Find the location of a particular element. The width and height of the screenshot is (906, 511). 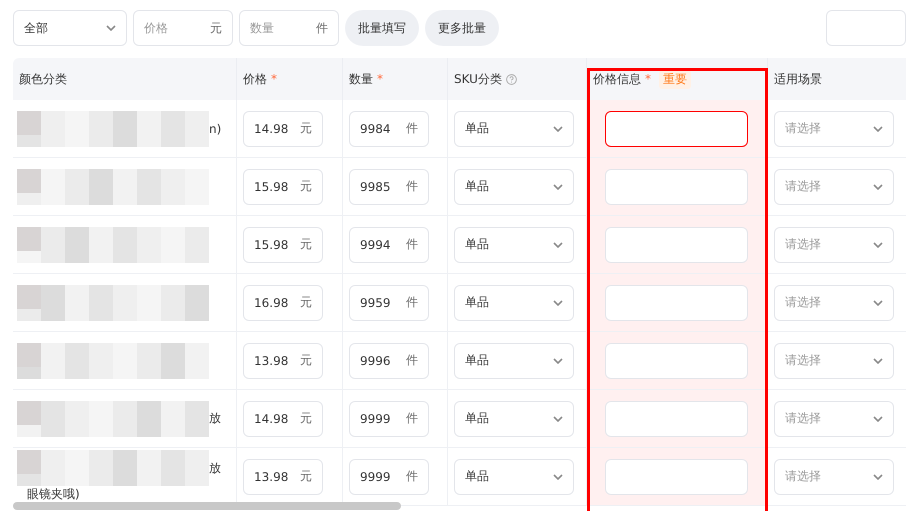

quantity-field: 9994 件 is located at coordinates (389, 244).